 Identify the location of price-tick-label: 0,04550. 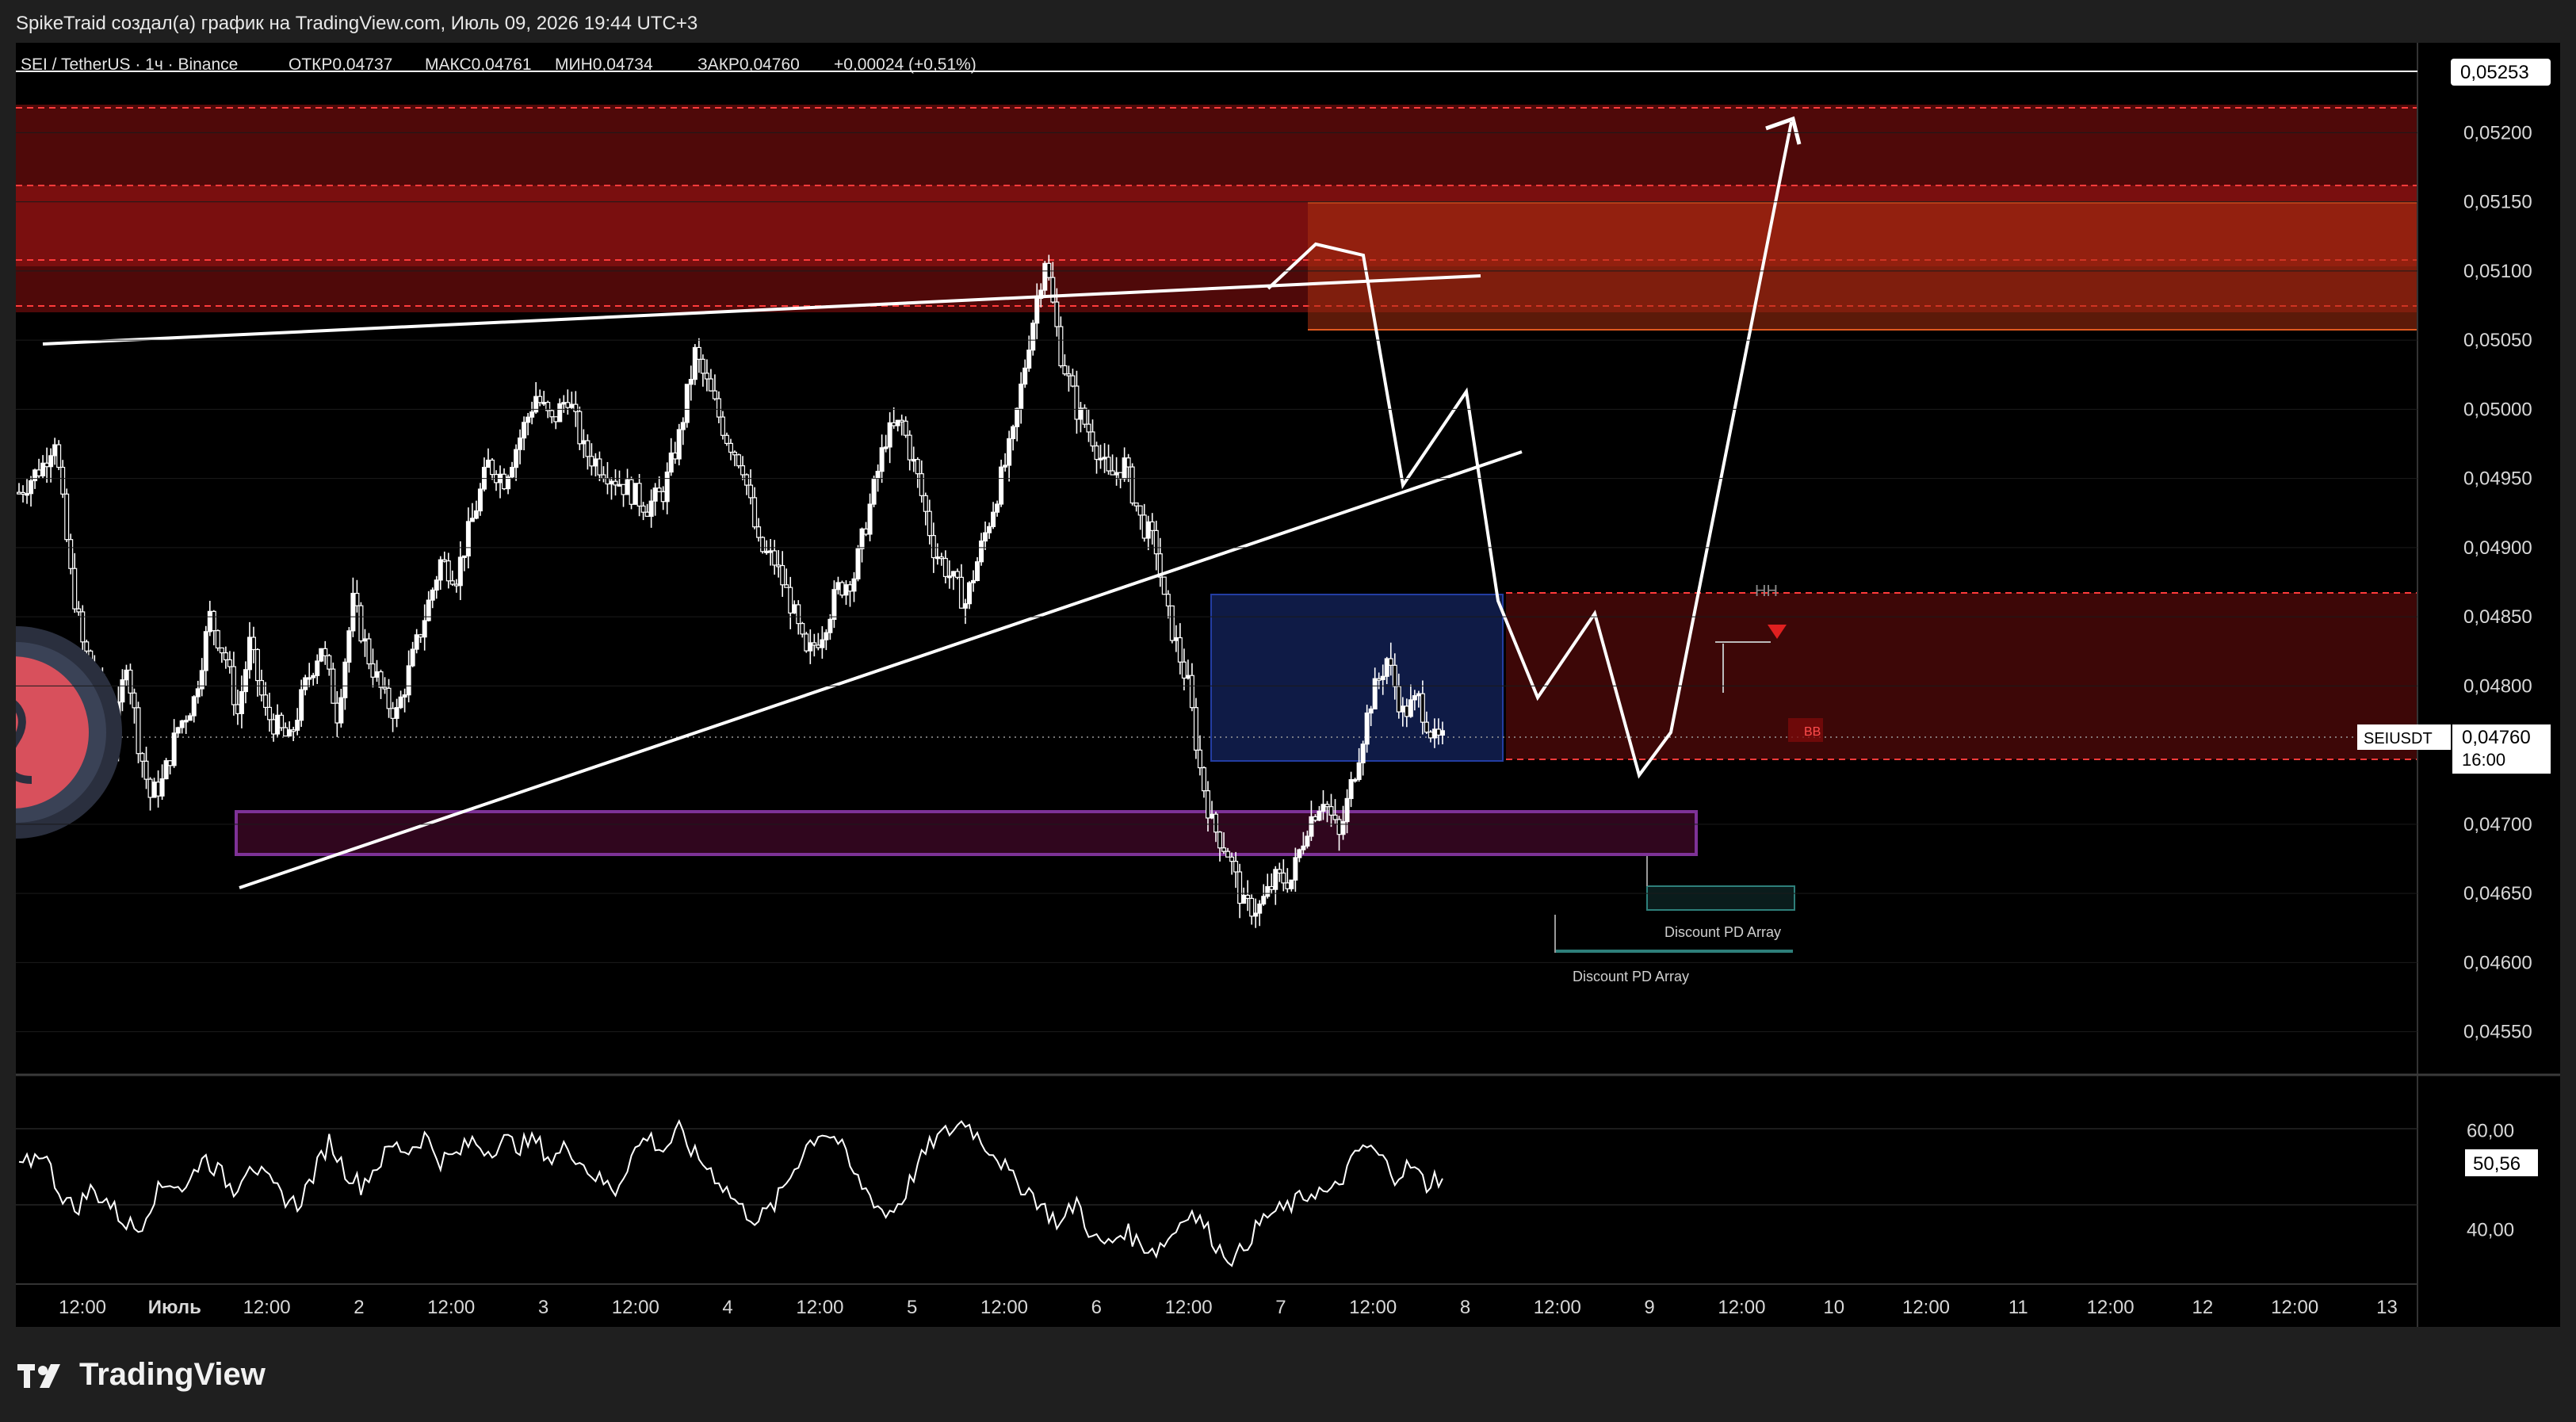
(2497, 1032).